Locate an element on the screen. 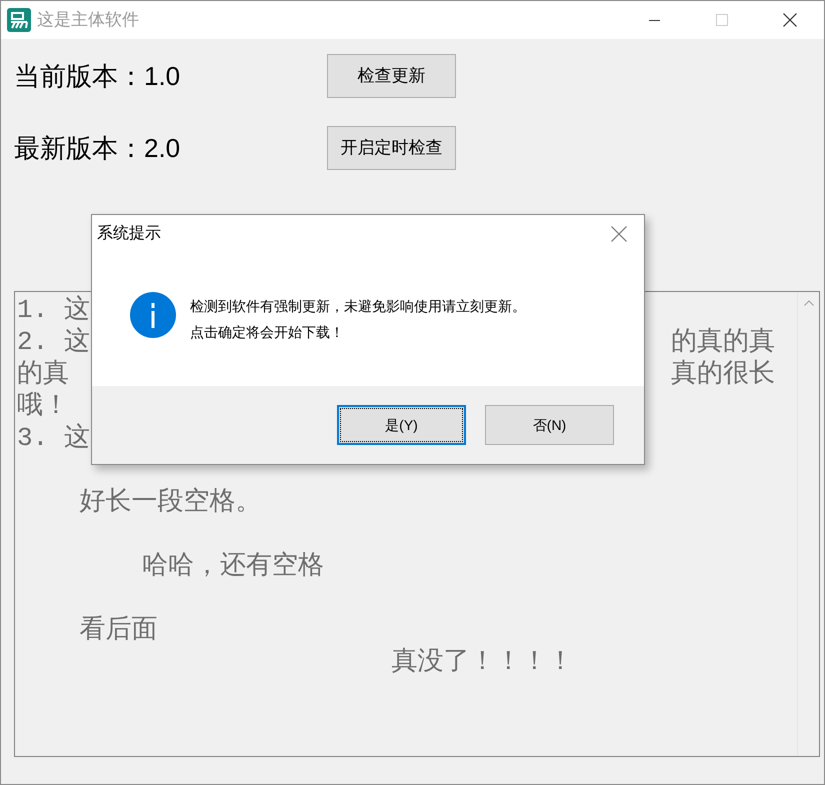  text-line: 哈哈，还有空格 is located at coordinates (232, 566).